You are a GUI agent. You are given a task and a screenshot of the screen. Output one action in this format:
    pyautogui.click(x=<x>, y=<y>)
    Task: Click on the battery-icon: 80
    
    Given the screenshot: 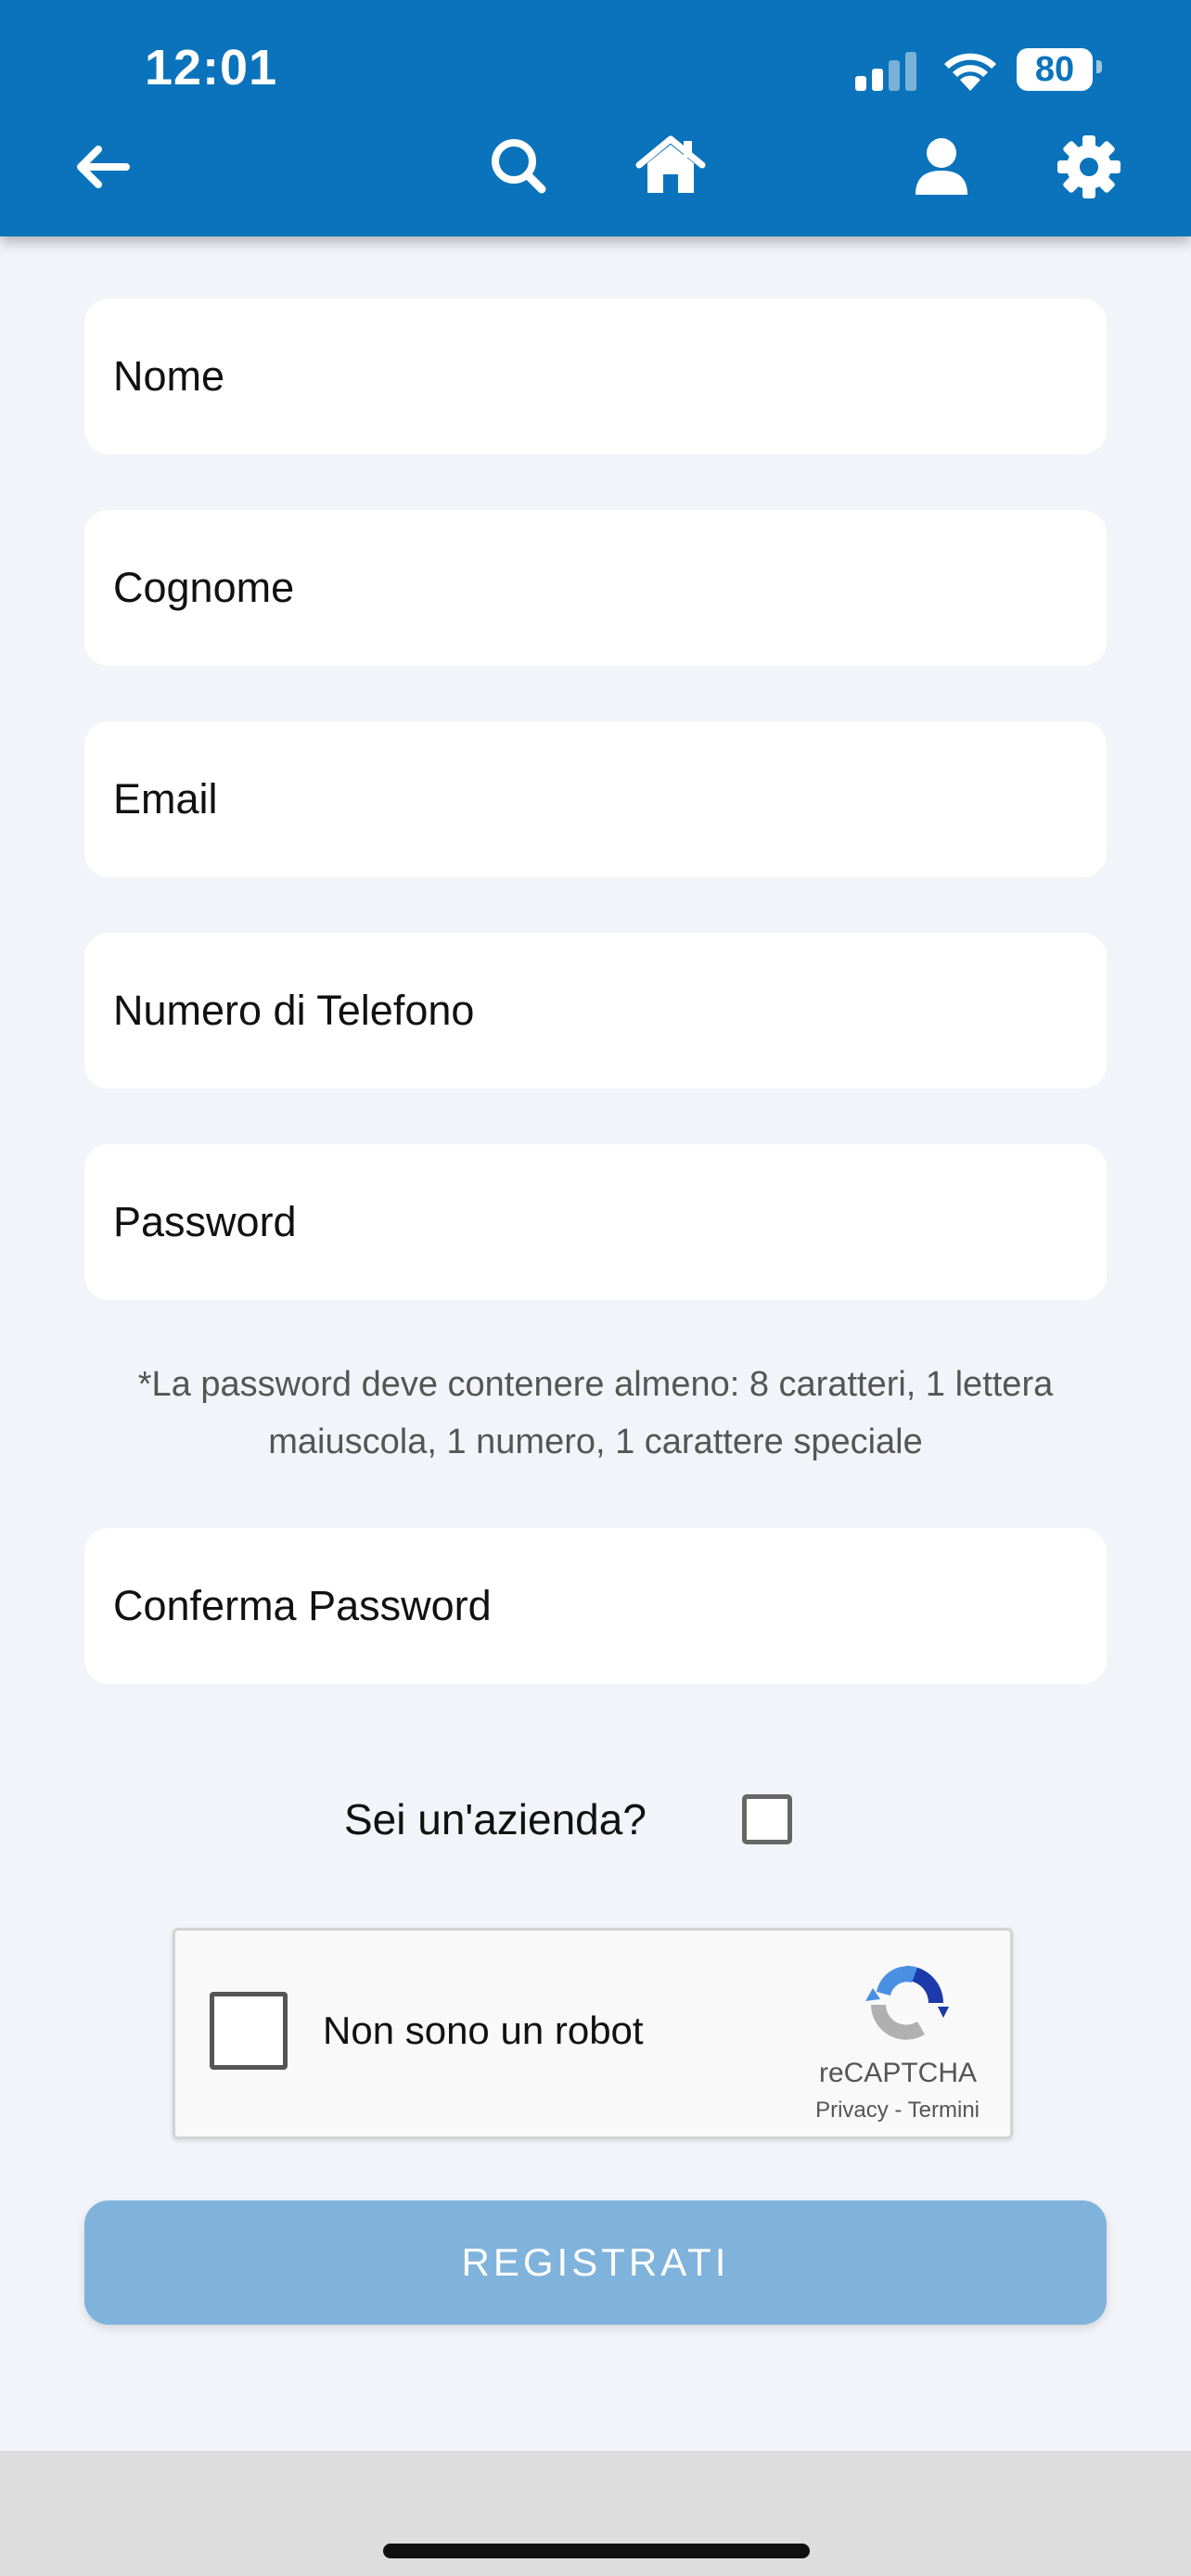 What is the action you would take?
    pyautogui.click(x=1055, y=69)
    